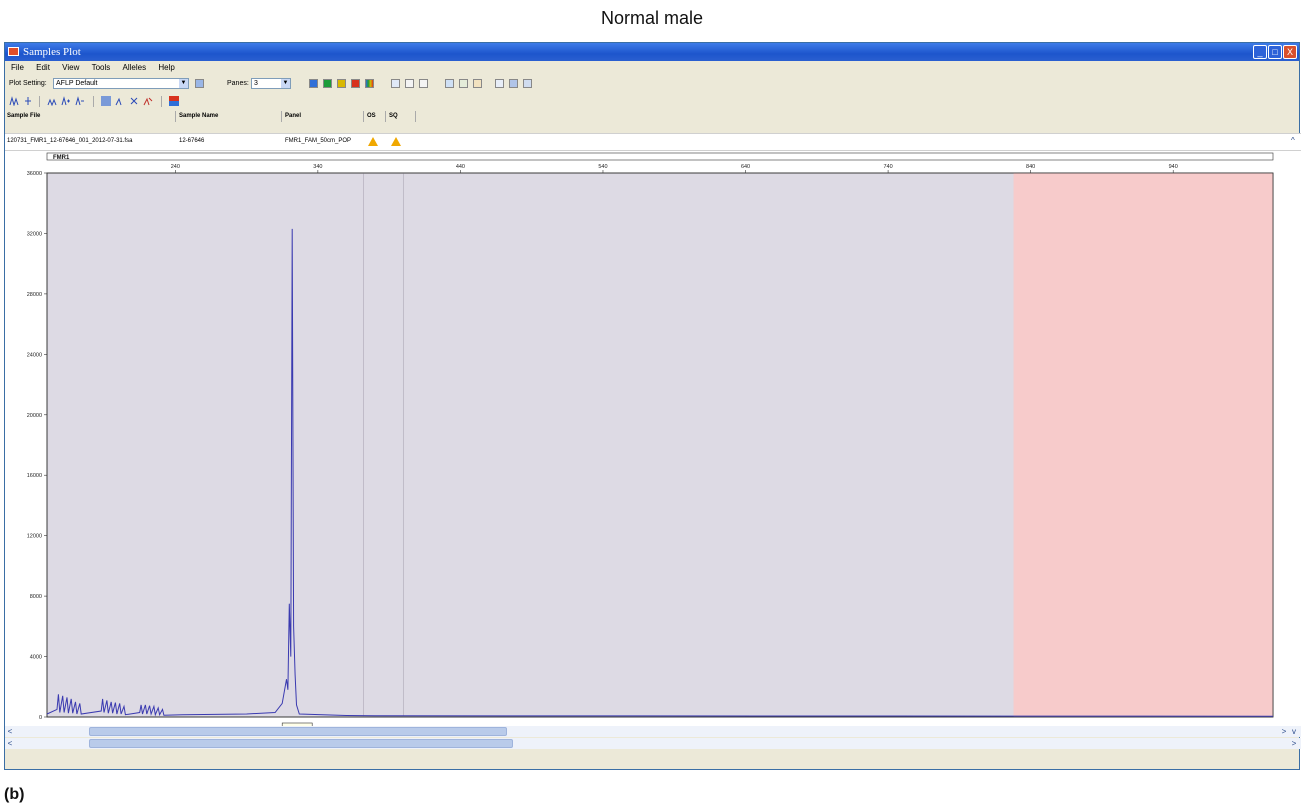  I want to click on maximize-button: □, so click(1275, 52).